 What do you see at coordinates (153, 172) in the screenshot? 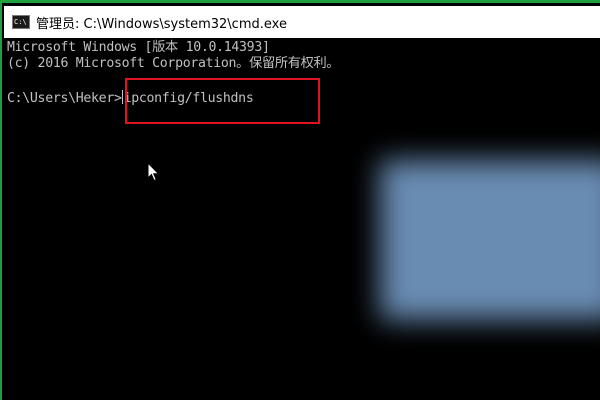
I see `mouse-pointer-icon` at bounding box center [153, 172].